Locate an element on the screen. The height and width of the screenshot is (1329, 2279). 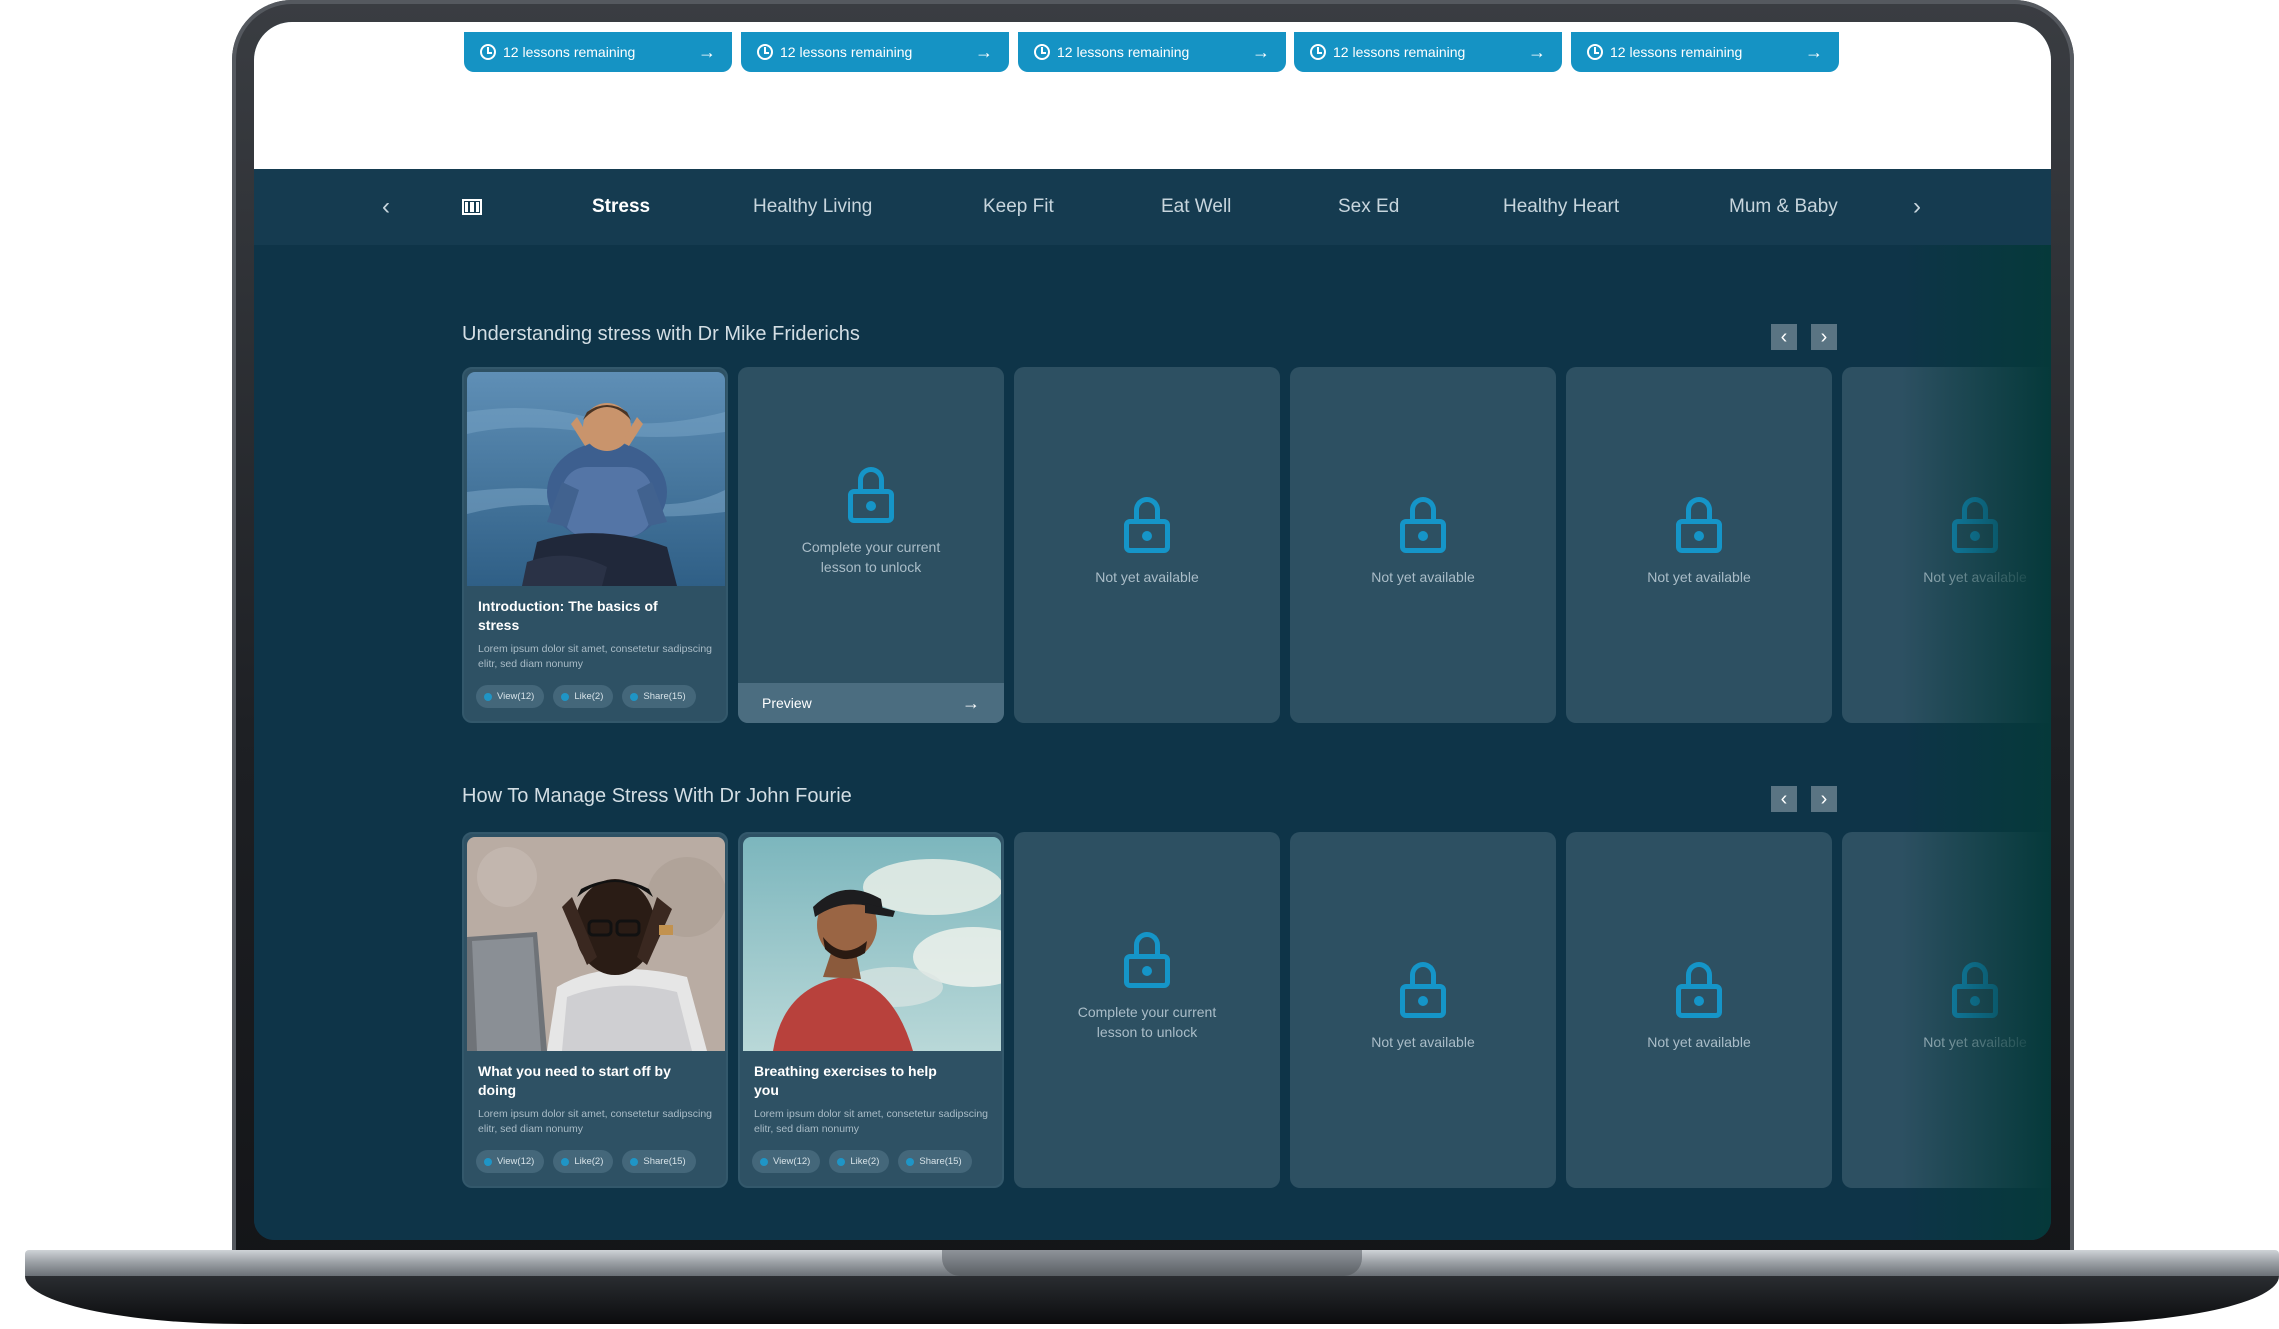
nav-next-button: › is located at coordinates (1917, 207).